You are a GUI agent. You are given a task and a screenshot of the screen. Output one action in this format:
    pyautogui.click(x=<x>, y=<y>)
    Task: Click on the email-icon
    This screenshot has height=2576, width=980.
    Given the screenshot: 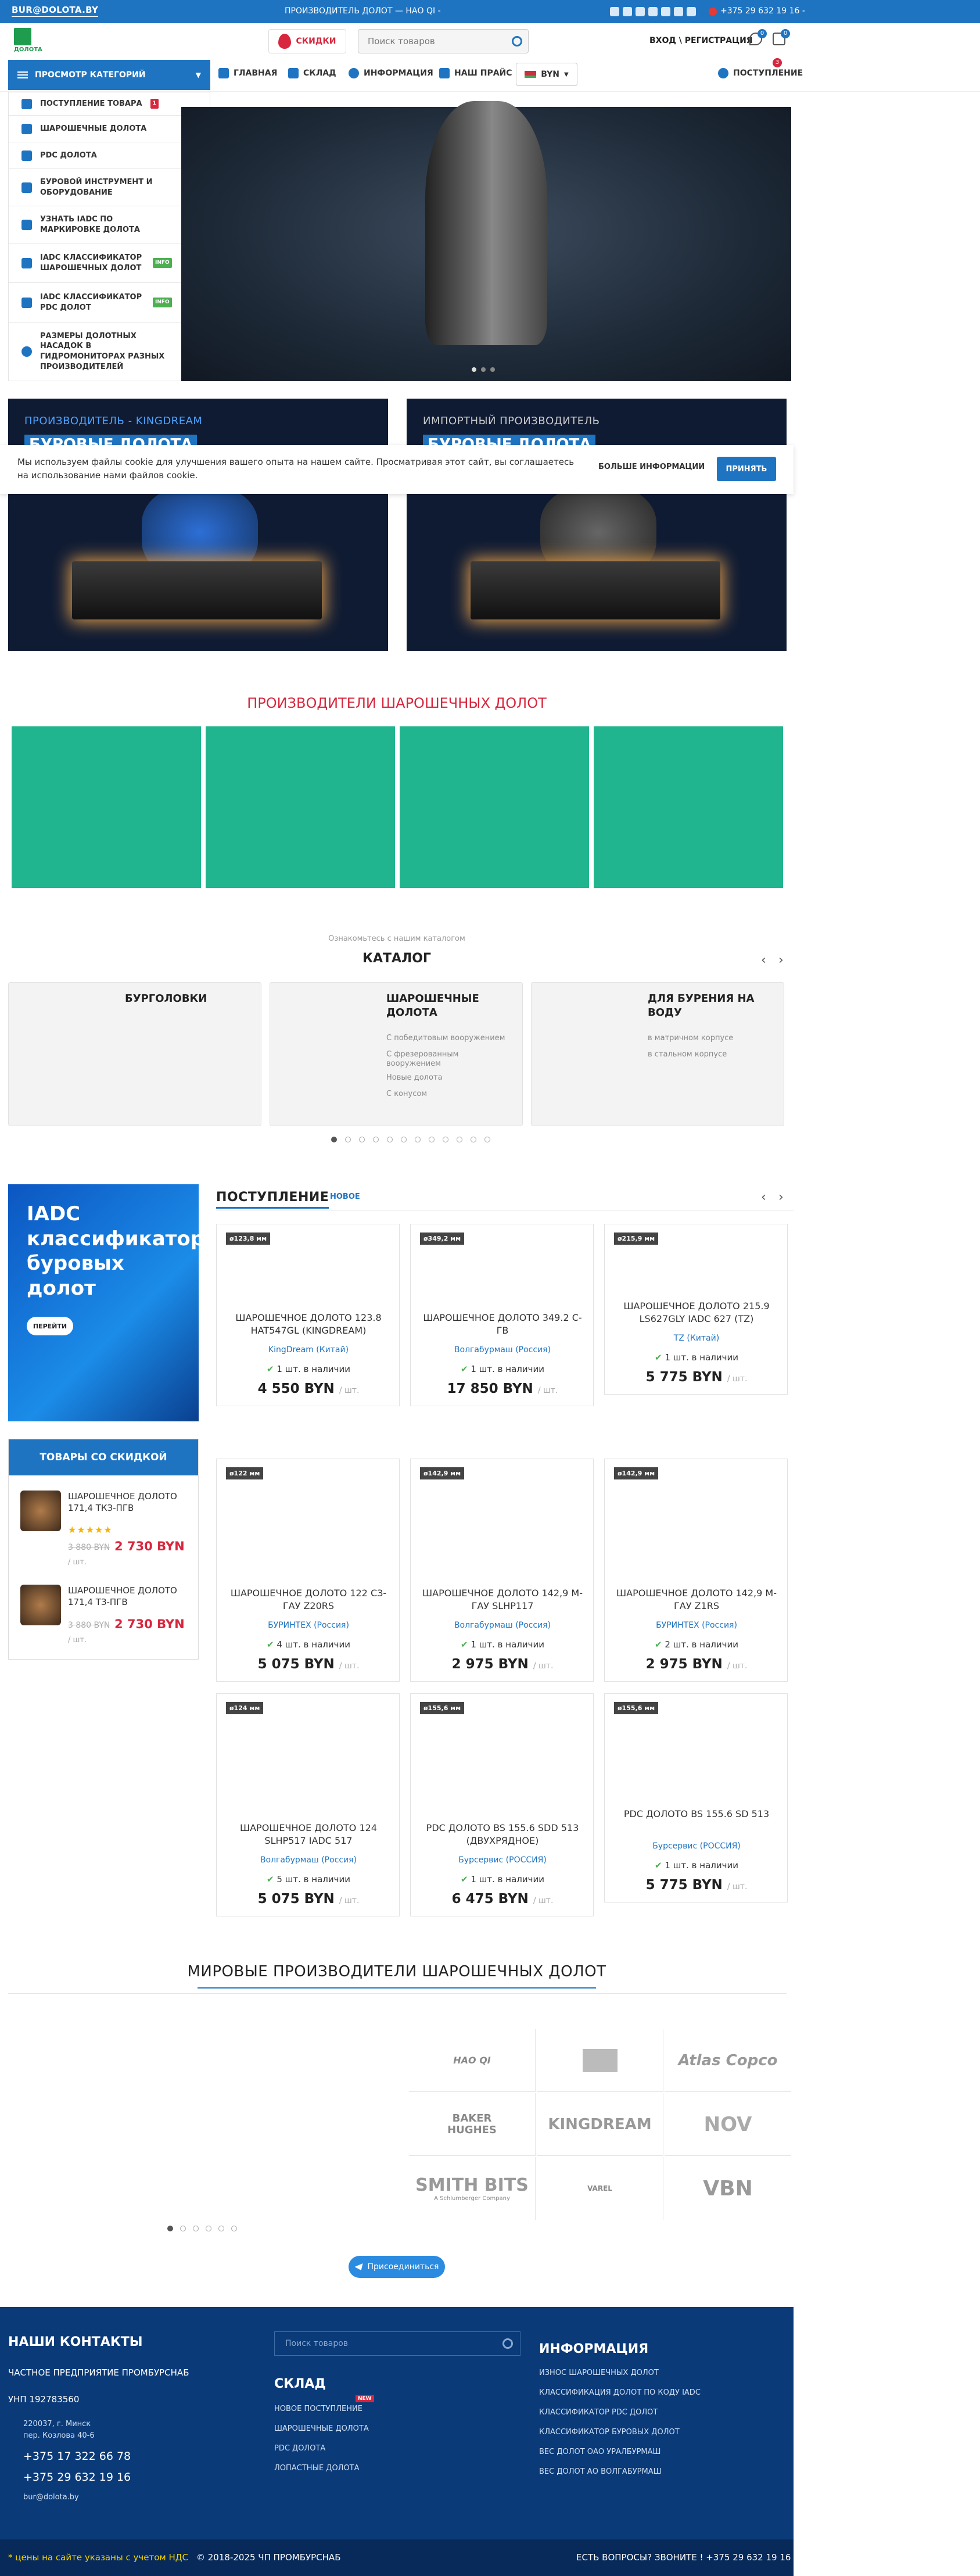 What is the action you would take?
    pyautogui.click(x=615, y=11)
    